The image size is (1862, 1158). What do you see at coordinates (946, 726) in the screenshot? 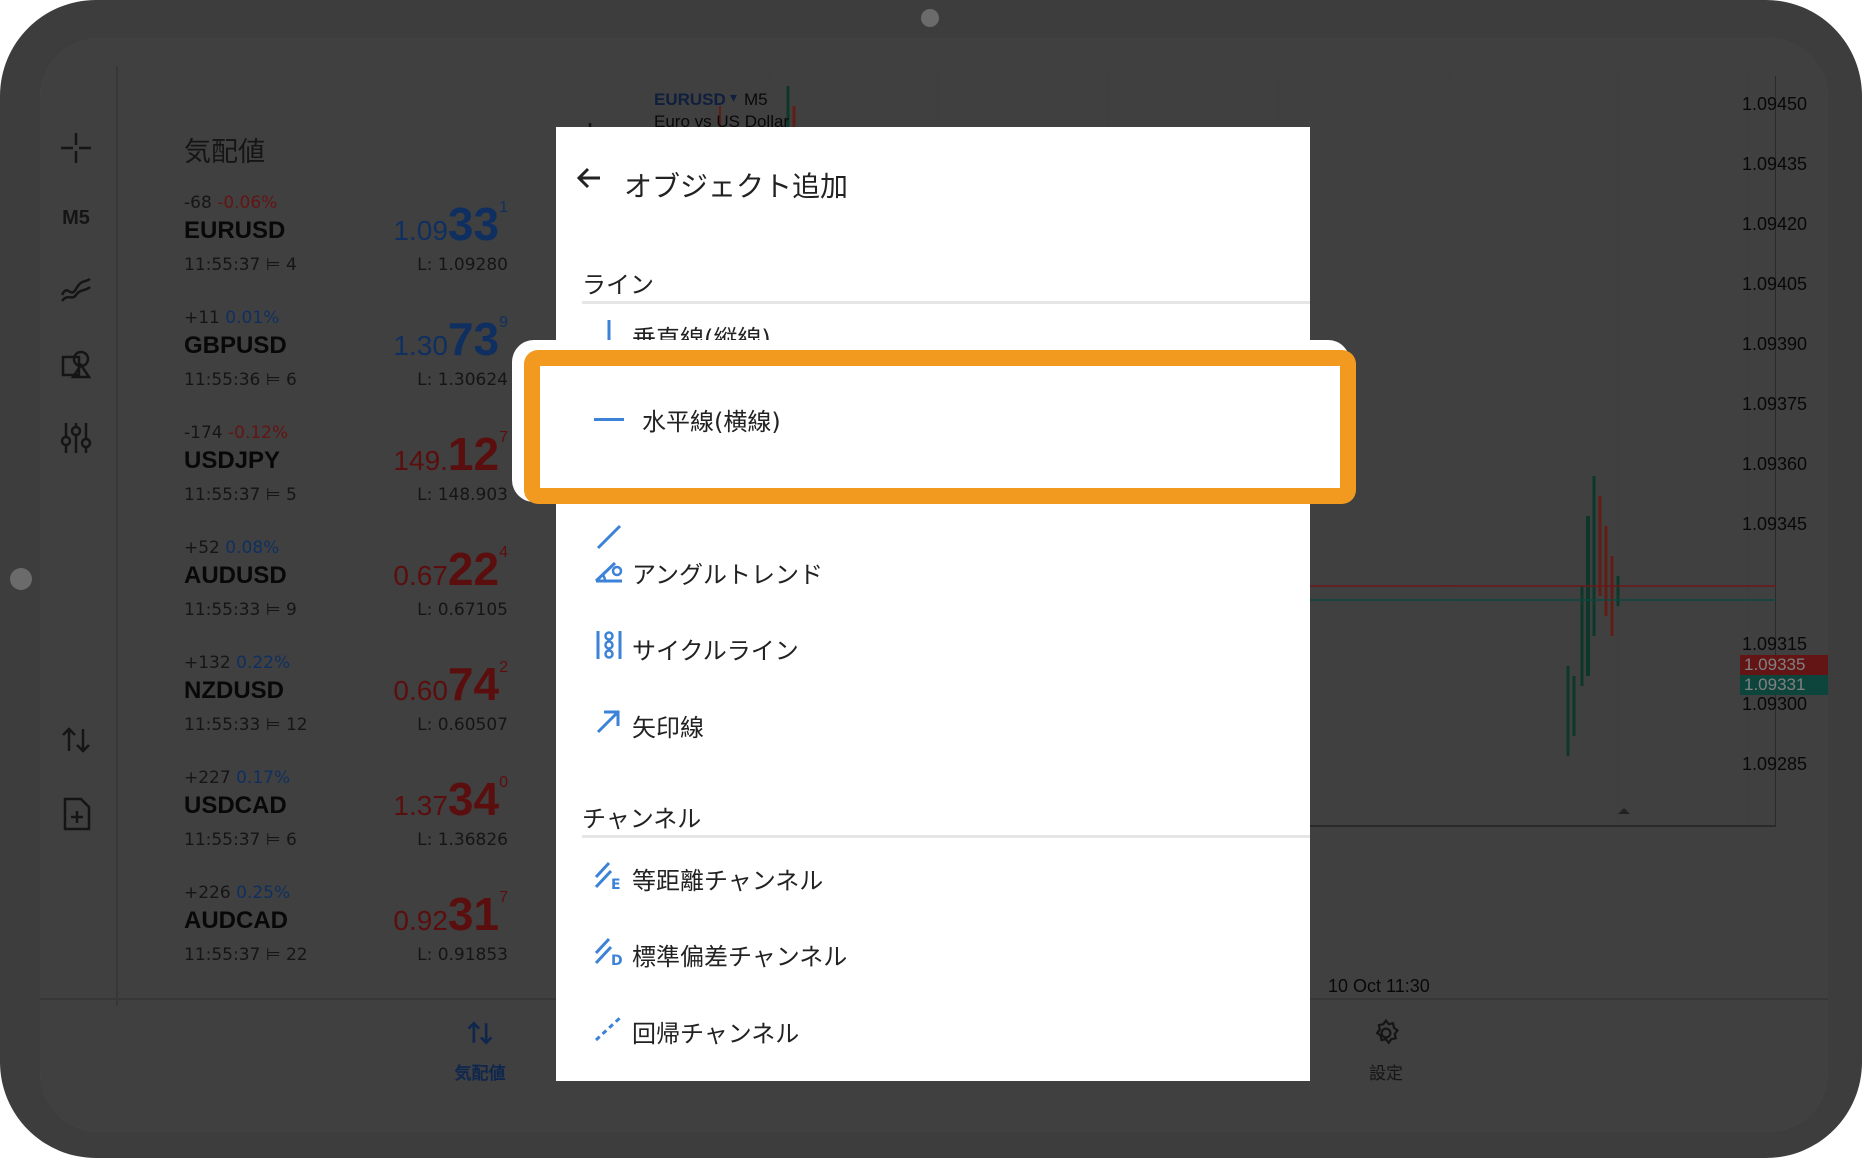
I see `item-arrow-line: 矢印線` at bounding box center [946, 726].